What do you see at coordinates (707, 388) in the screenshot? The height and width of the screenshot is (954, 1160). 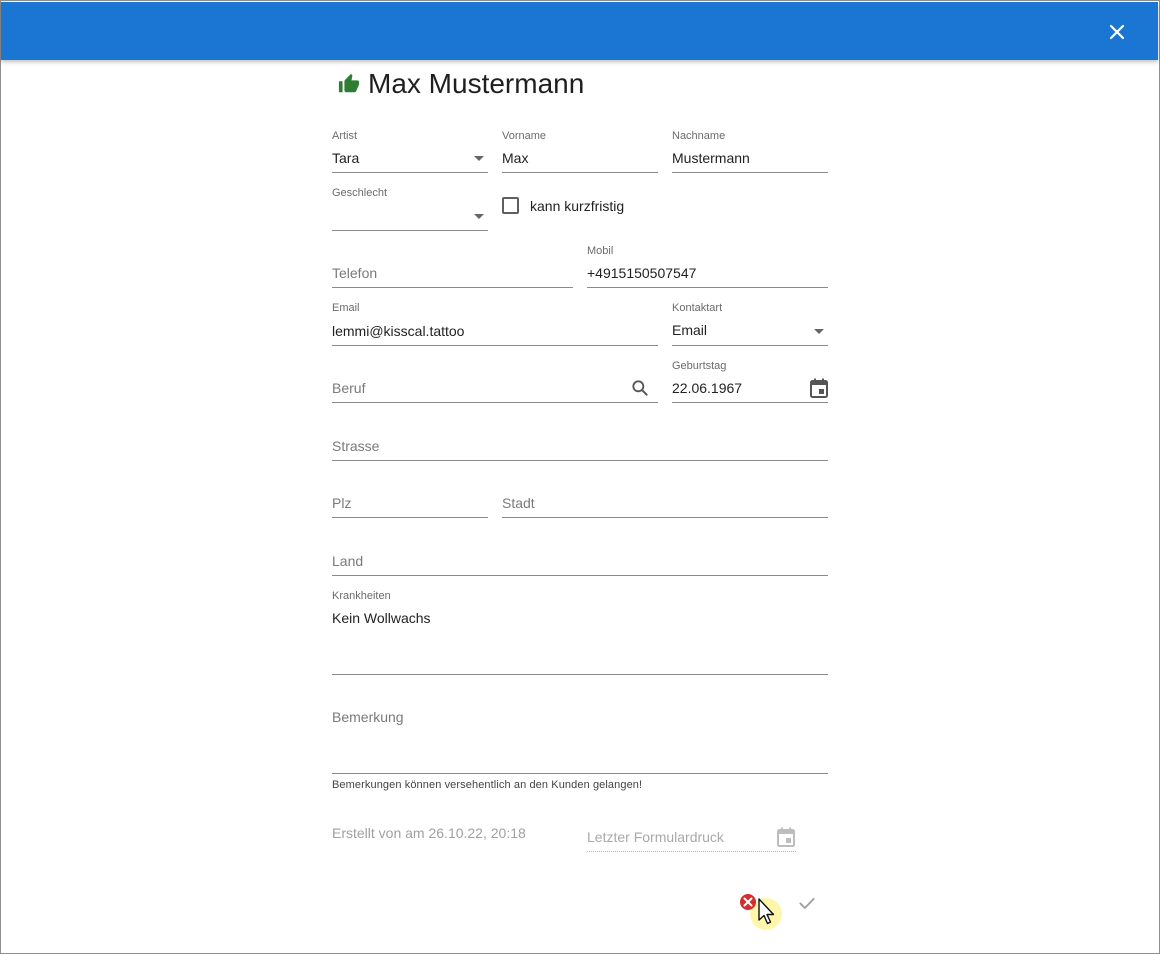 I see `geburtstag-value: 22.06.1967` at bounding box center [707, 388].